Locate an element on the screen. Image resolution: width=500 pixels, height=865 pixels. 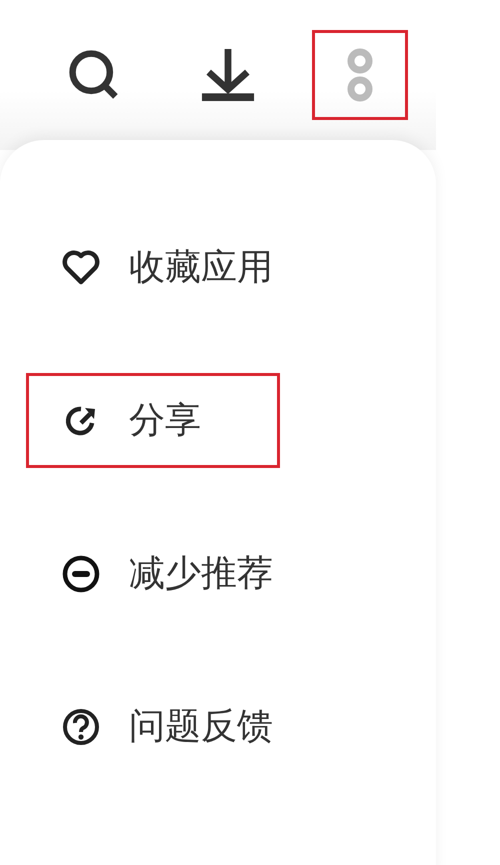
menu-item: 分享 is located at coordinates (153, 420).